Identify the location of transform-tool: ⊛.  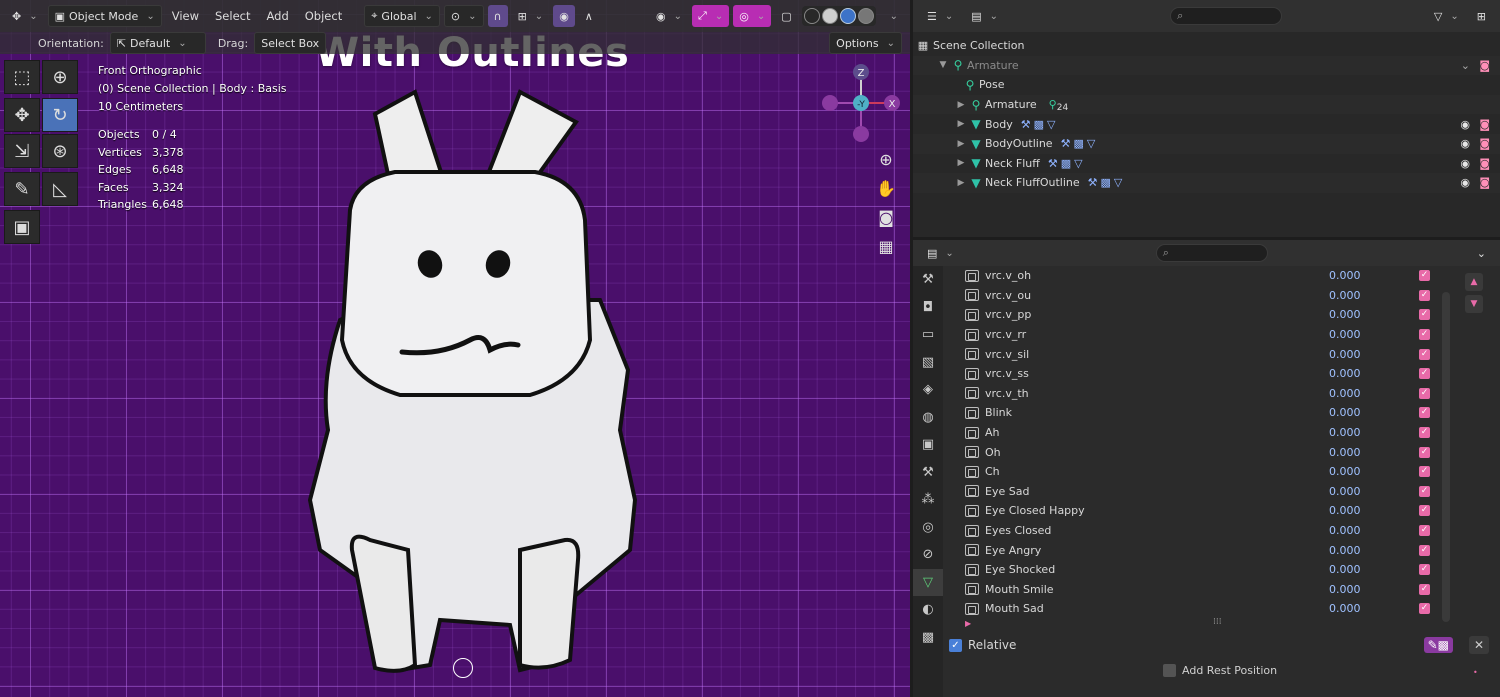
(60, 151).